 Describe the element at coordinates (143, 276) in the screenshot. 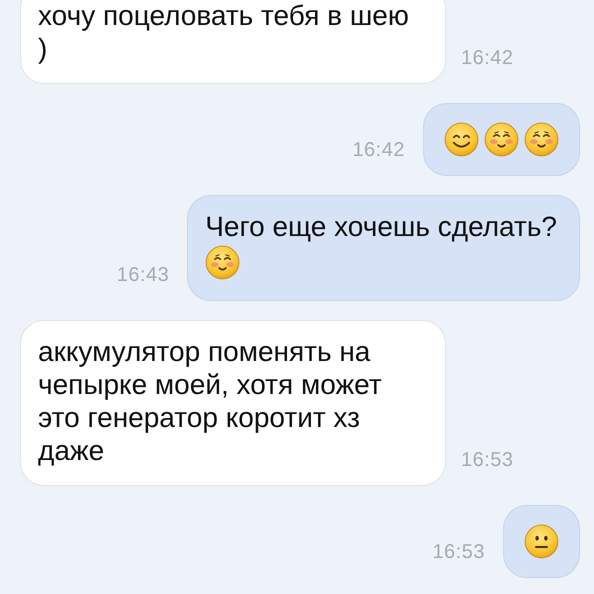

I see `message-time: 16:43` at that location.